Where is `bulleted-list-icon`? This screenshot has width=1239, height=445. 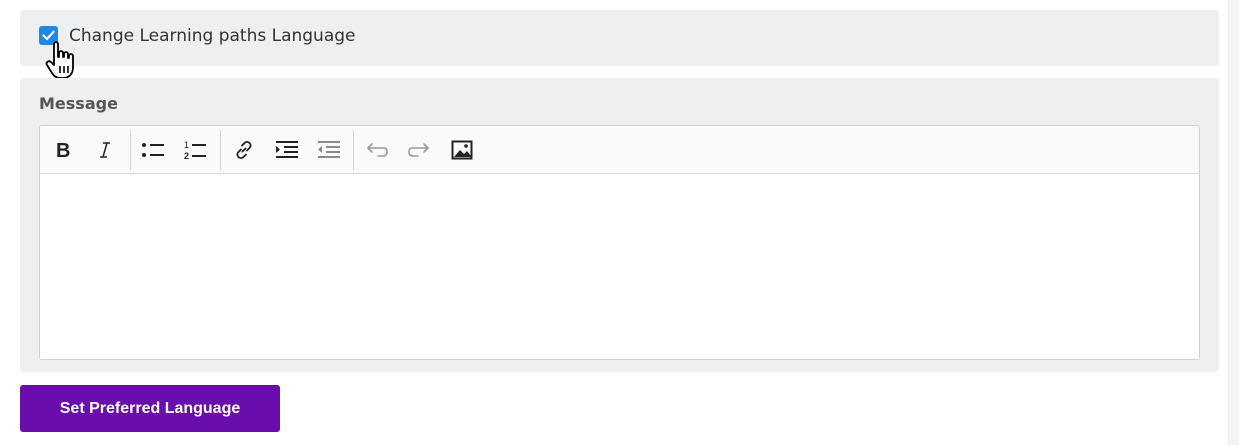 bulleted-list-icon is located at coordinates (153, 150).